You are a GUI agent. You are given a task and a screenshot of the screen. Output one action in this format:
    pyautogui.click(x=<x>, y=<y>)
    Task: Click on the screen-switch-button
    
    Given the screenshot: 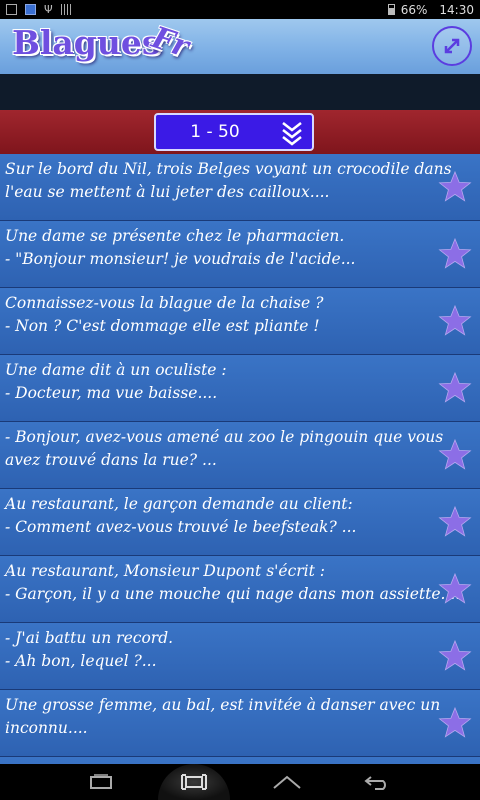 What is the action you would take?
    pyautogui.click(x=194, y=782)
    